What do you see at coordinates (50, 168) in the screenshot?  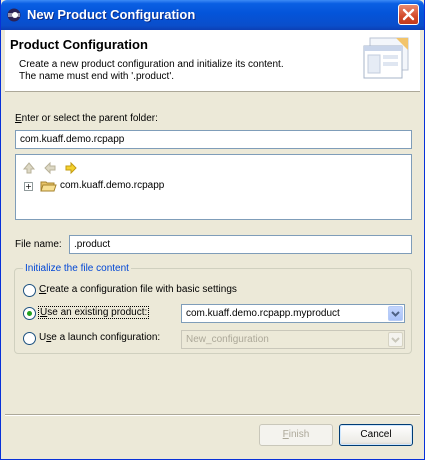 I see `nav-back-icon` at bounding box center [50, 168].